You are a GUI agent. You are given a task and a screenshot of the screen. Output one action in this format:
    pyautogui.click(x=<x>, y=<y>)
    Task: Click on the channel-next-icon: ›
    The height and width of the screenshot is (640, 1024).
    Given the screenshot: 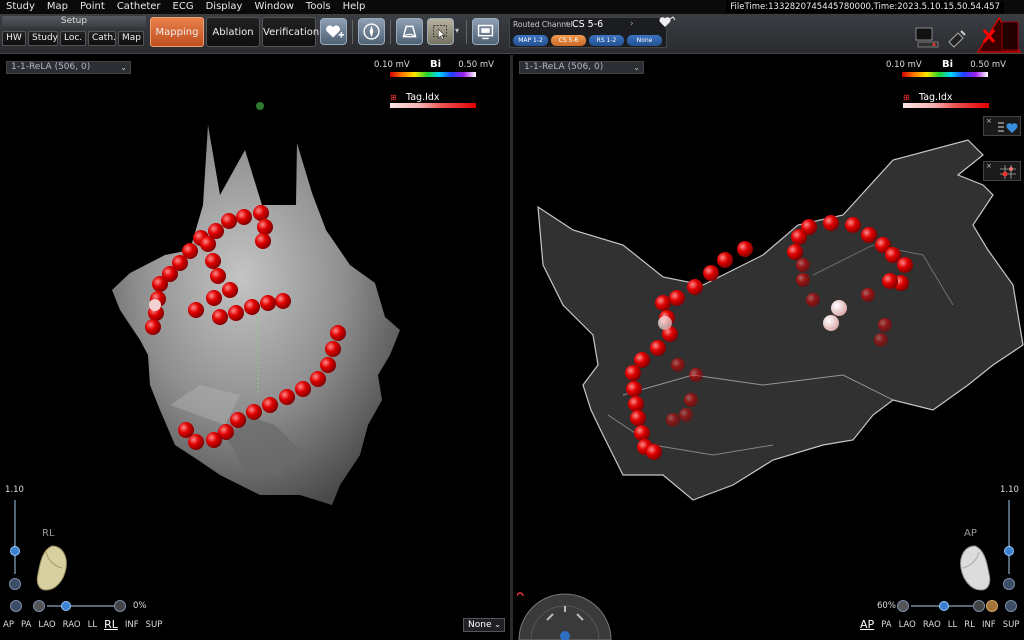 What is the action you would take?
    pyautogui.click(x=632, y=24)
    